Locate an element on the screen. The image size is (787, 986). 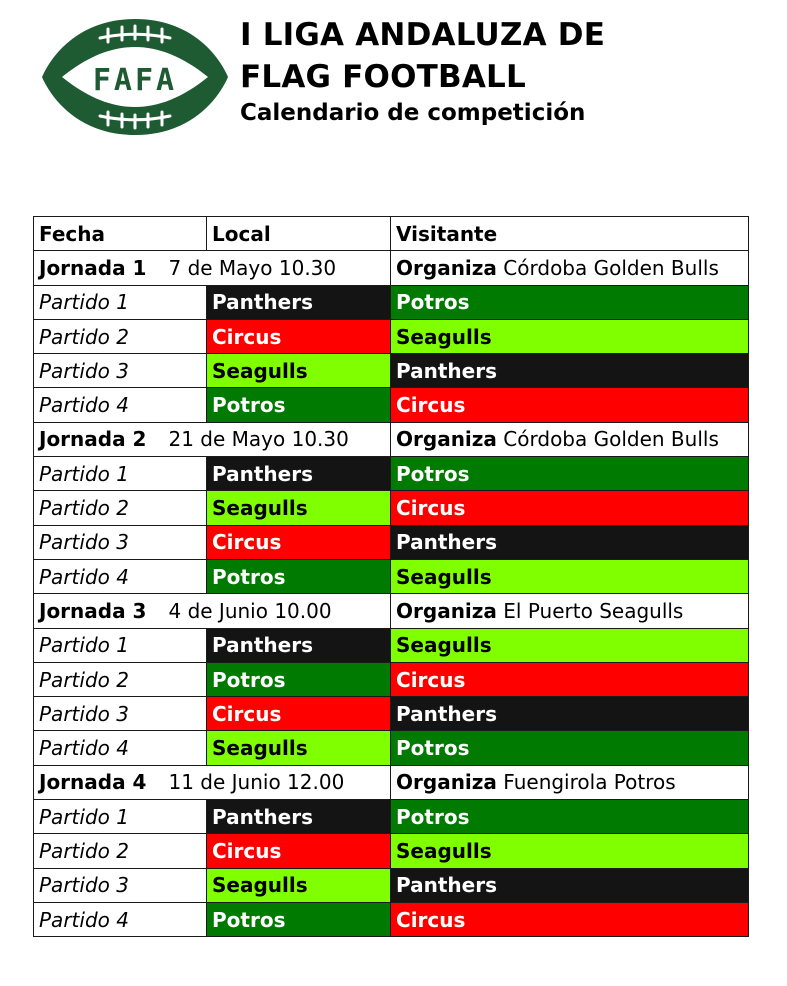
subtitle: Calendario de competición is located at coordinates (413, 113).